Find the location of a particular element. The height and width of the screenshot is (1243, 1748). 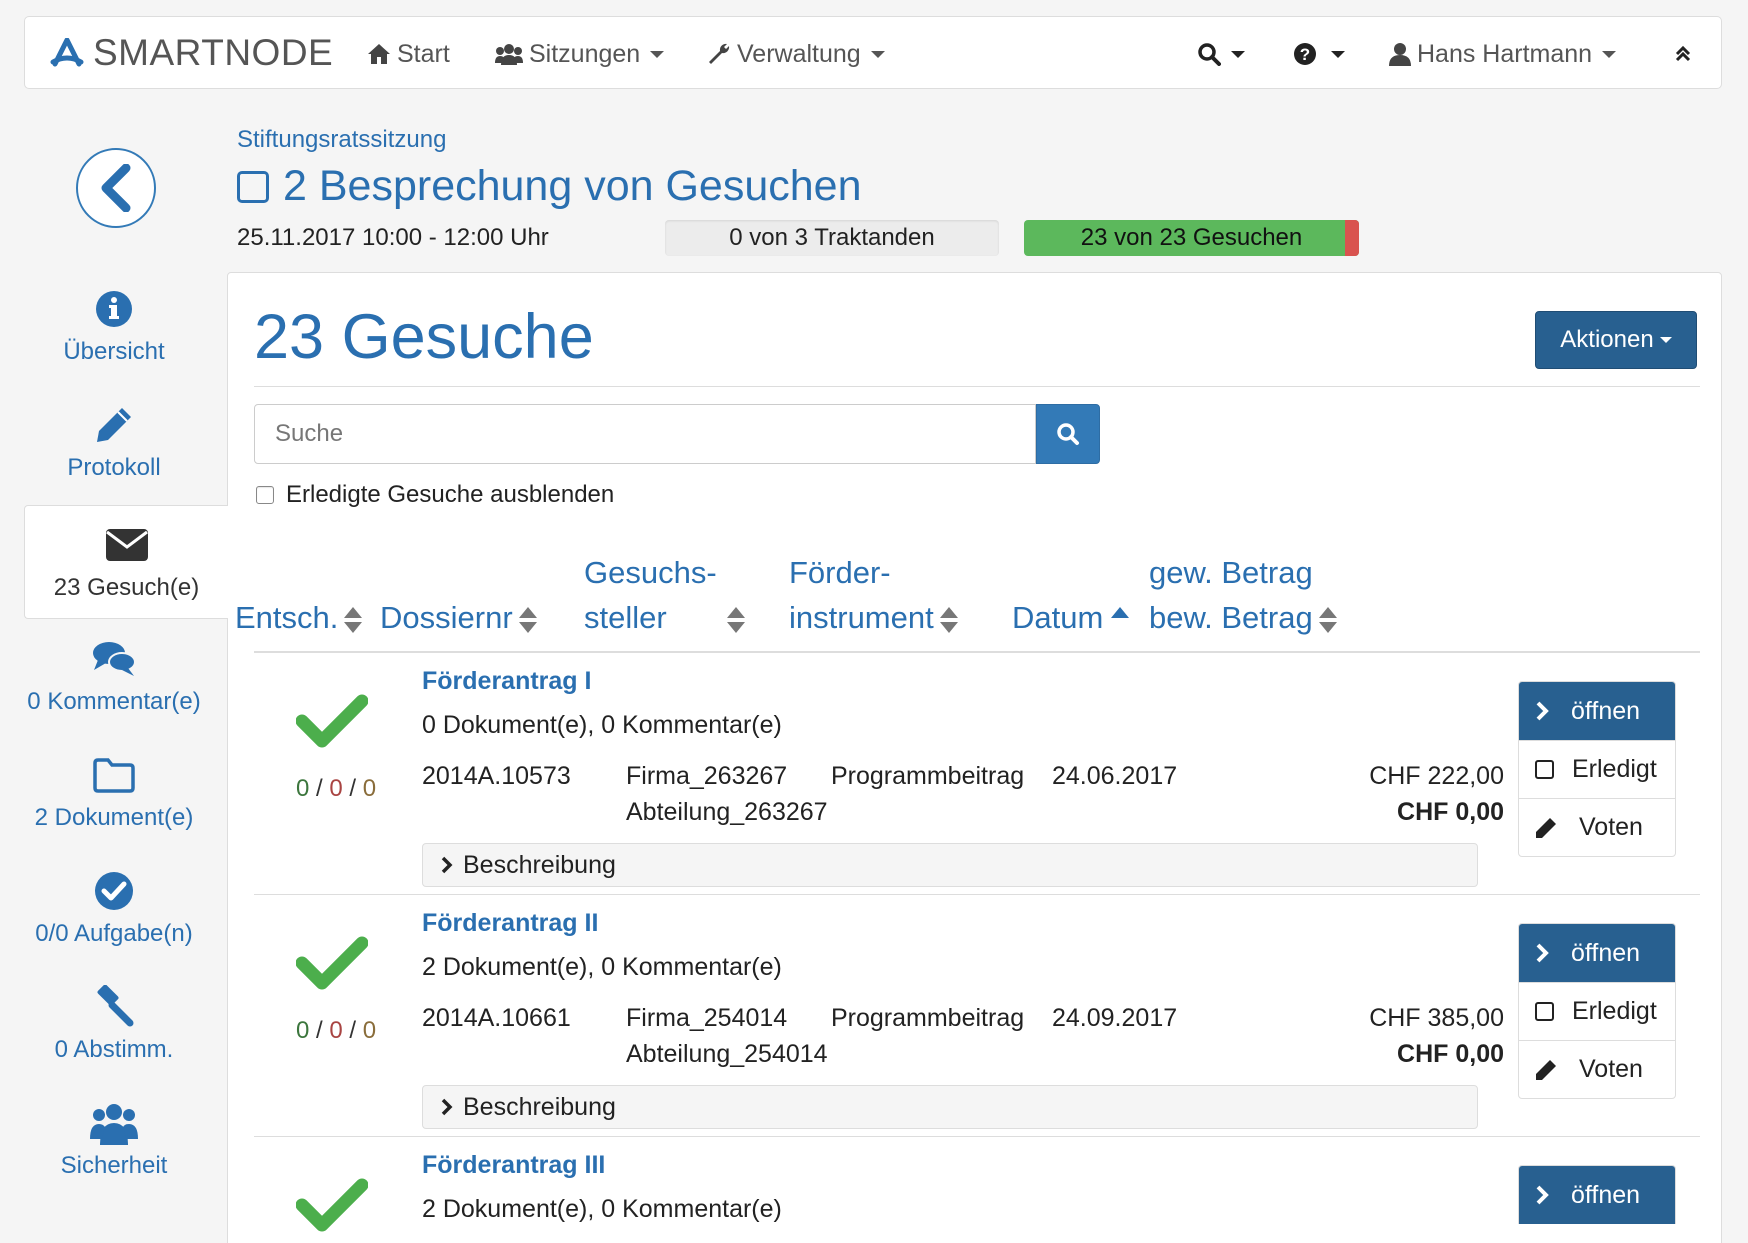

sidebar-item-comments: 0 Kommentar(e) is located at coordinates (114, 676).